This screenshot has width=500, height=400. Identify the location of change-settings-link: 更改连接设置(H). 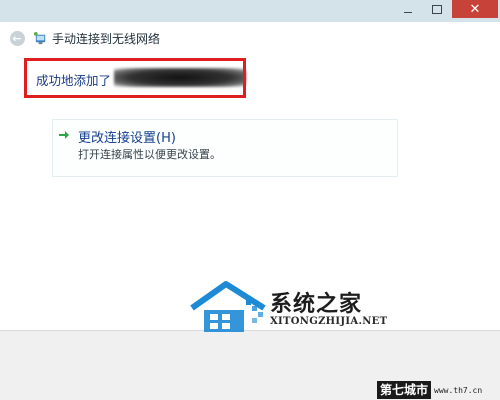
(127, 136).